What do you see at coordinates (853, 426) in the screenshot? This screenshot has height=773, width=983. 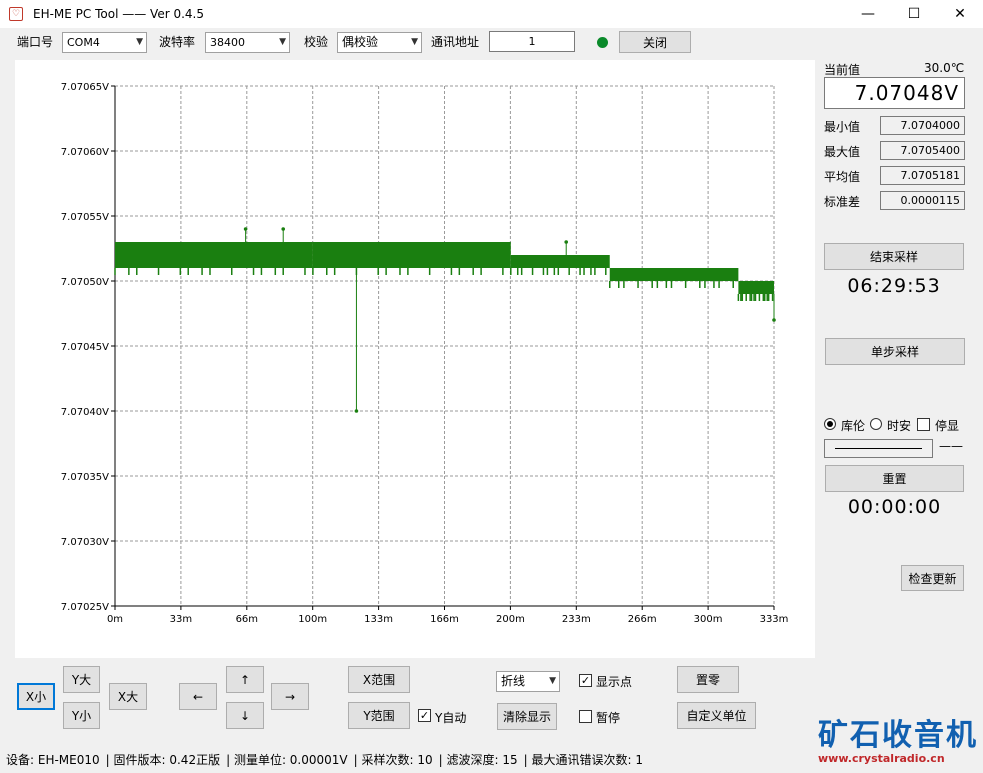 I see `radio-coulomb-label: 库伦` at bounding box center [853, 426].